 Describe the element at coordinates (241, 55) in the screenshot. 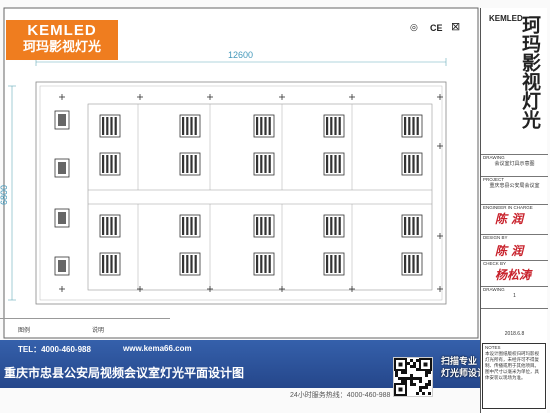

I see `width-dimension: 12600` at that location.